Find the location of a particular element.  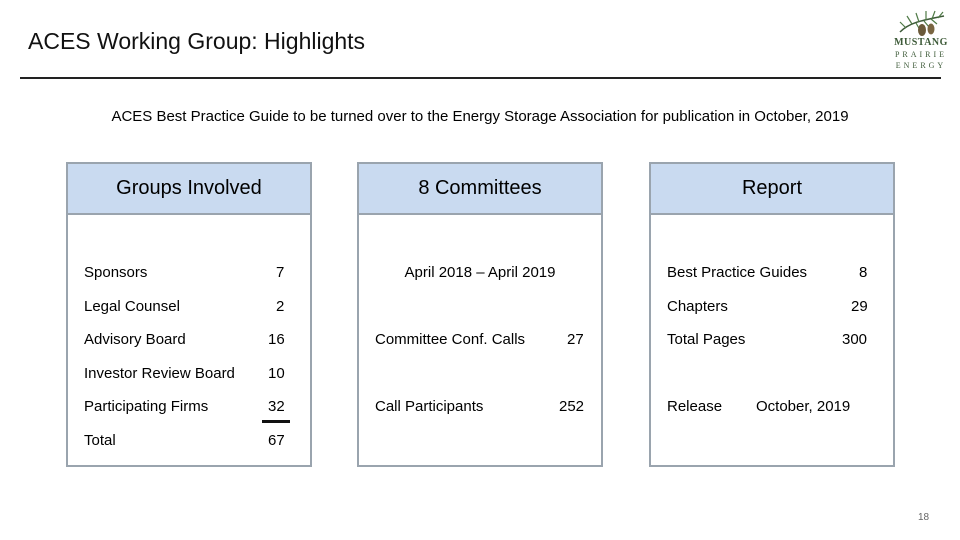

groups-row-label: Advisory Board is located at coordinates (135, 339).